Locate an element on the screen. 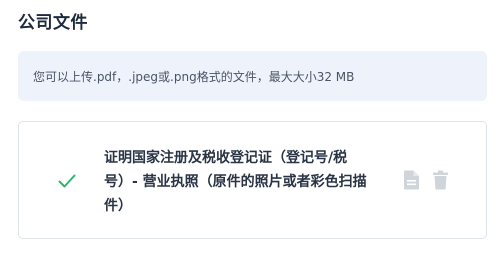  file-icon is located at coordinates (411, 180).